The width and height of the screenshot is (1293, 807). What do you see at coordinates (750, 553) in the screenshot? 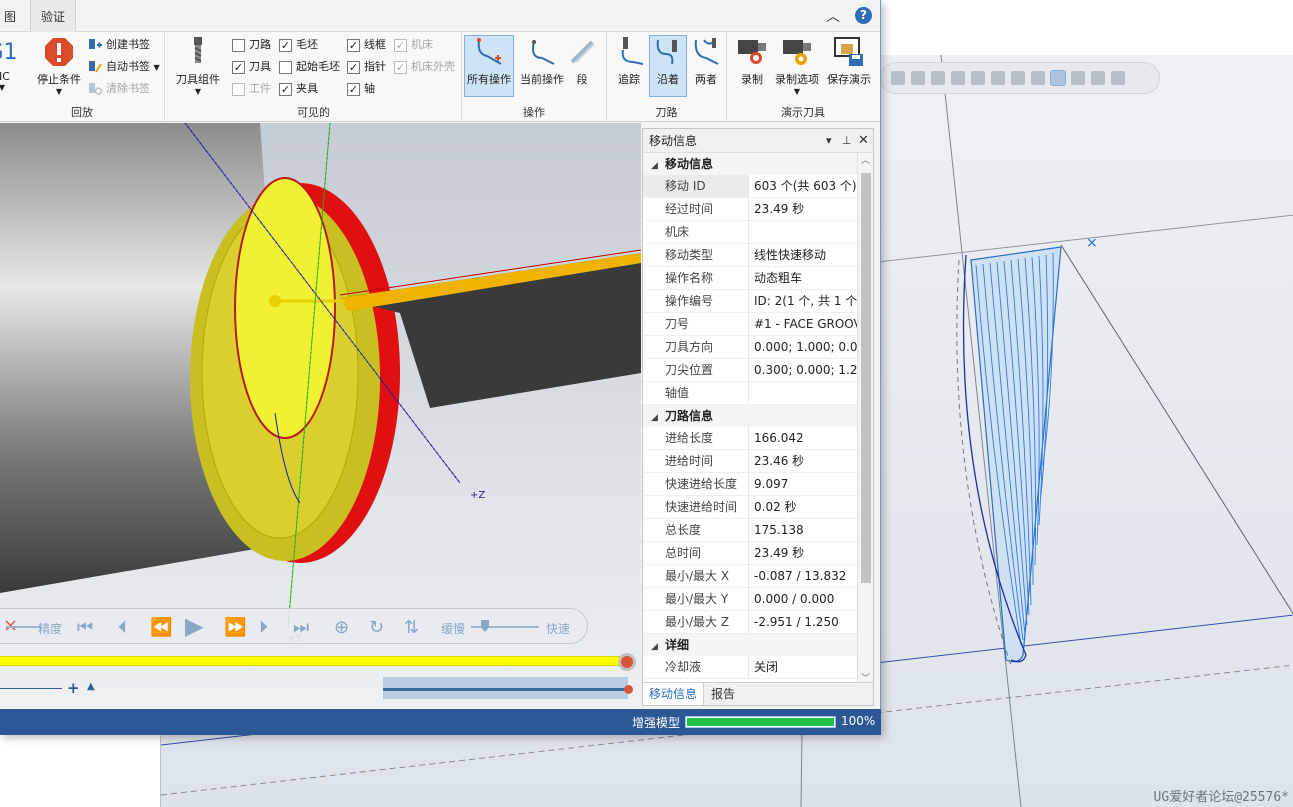
I see `property-row: 总时间 23.49 秒` at bounding box center [750, 553].